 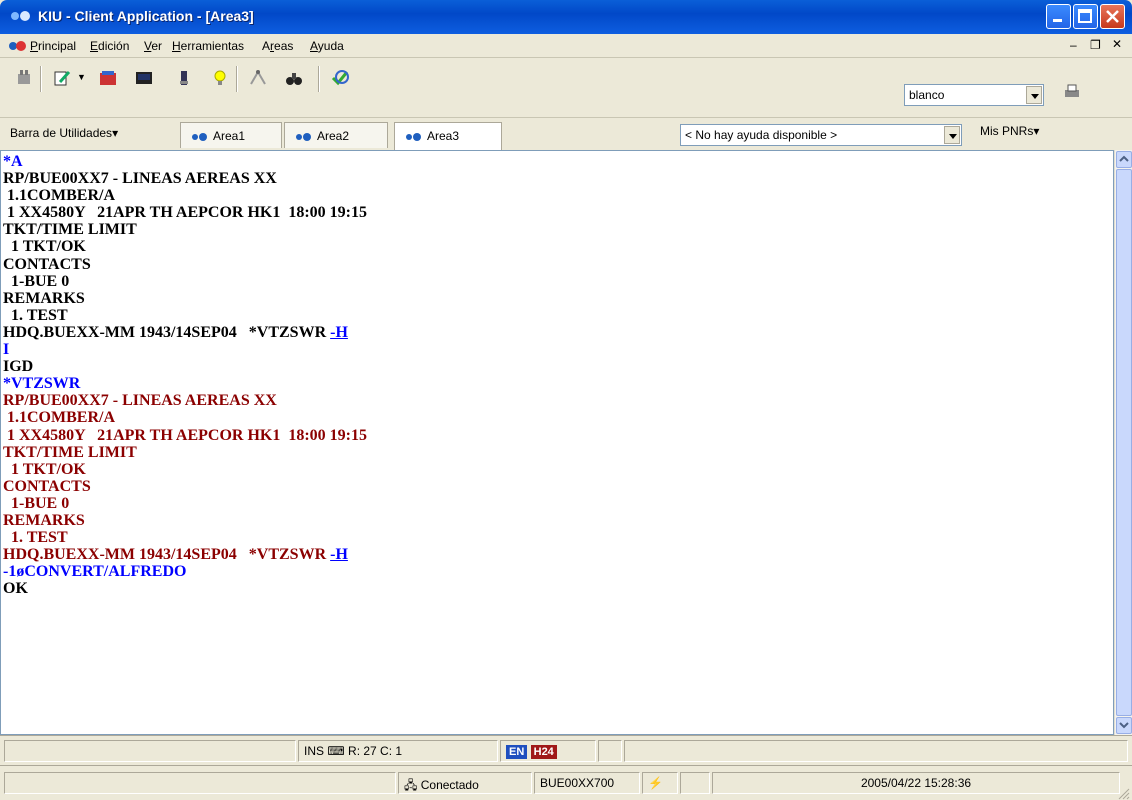 What do you see at coordinates (24, 78) in the screenshot?
I see `plugin-icon` at bounding box center [24, 78].